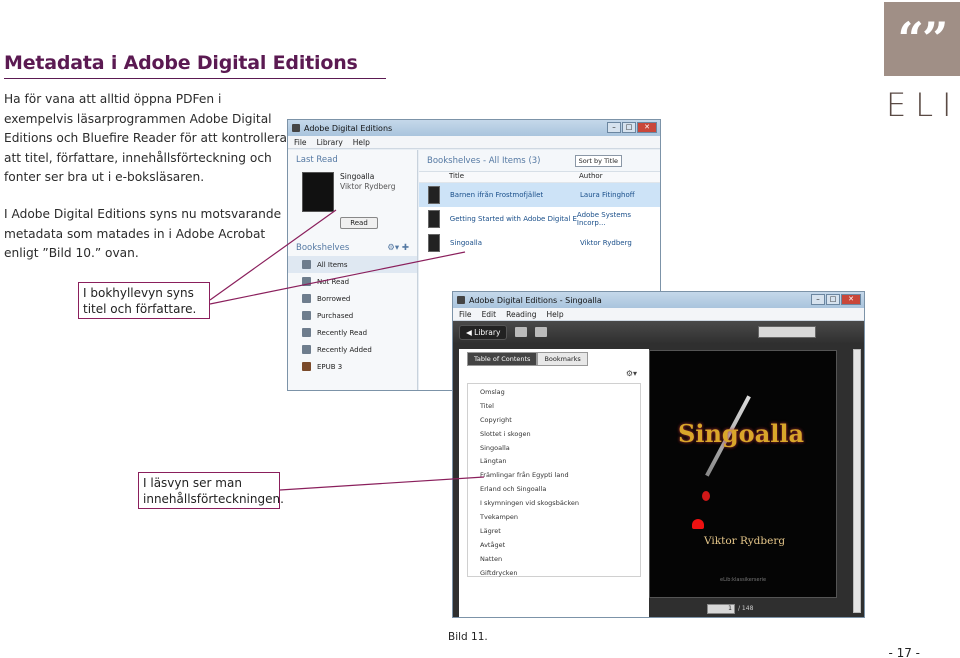  Describe the element at coordinates (497, 195) in the screenshot. I see `book-title: Barnen ifrån Frostmofjället` at that location.